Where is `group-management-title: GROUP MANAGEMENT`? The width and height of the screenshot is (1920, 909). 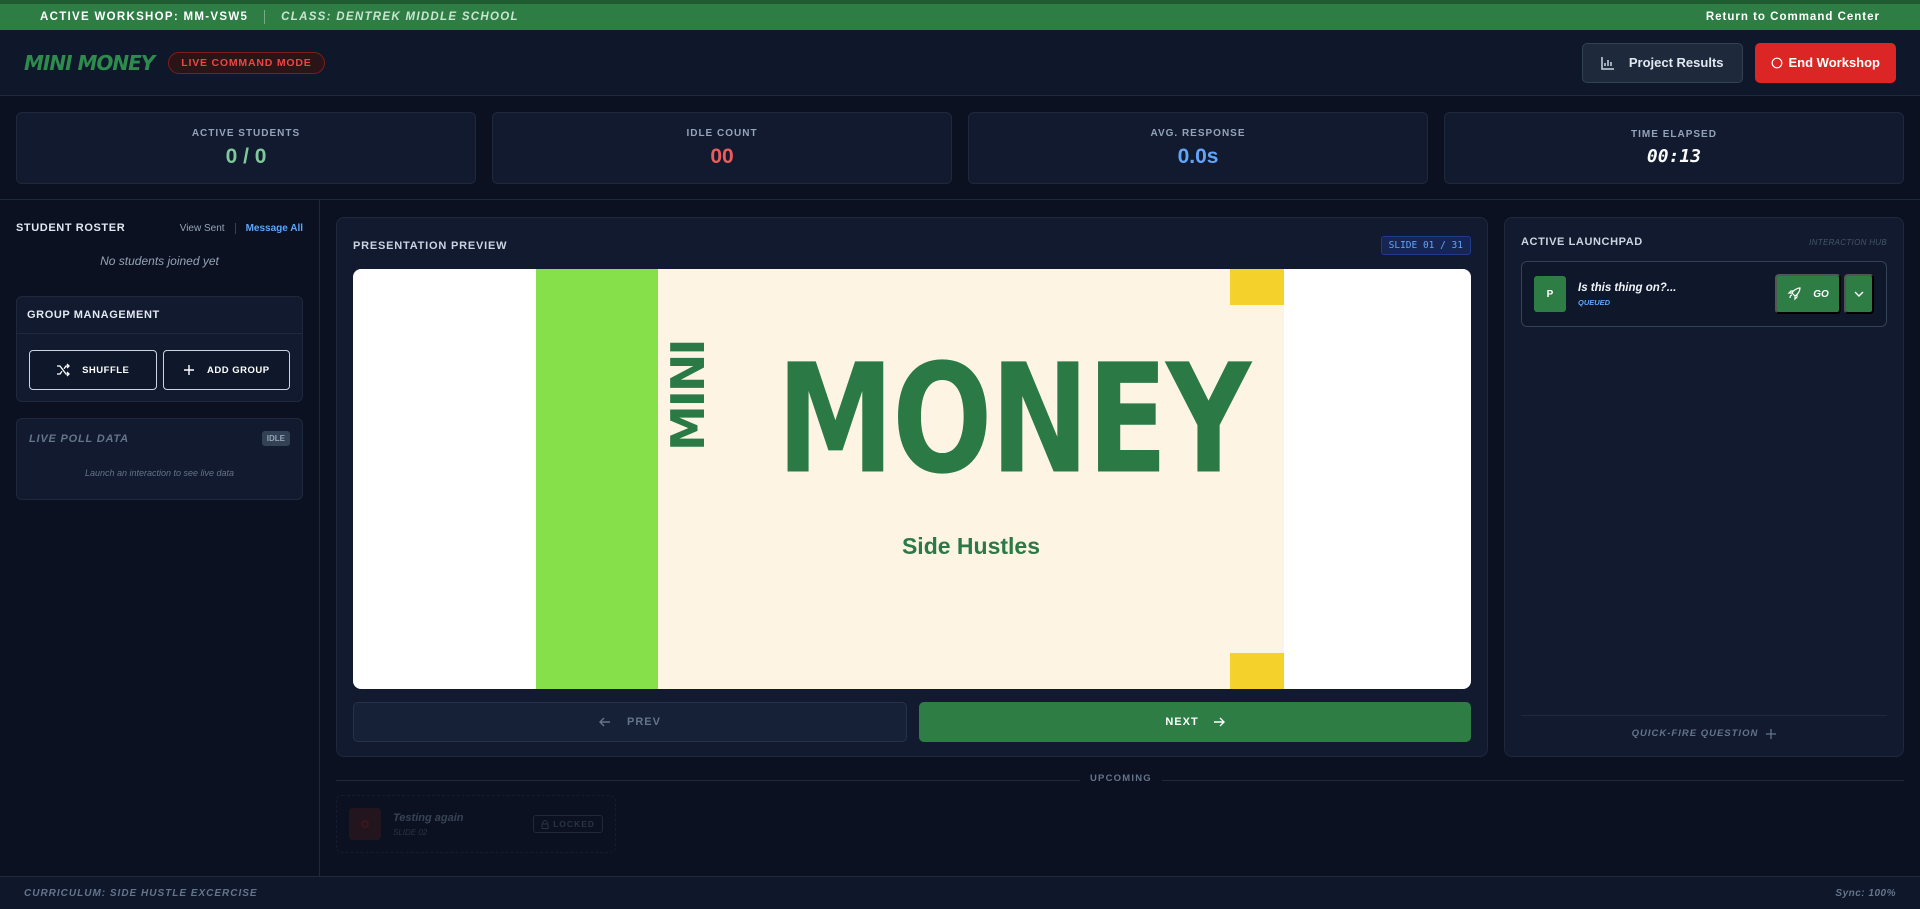
group-management-title: GROUP MANAGEMENT is located at coordinates (159, 315).